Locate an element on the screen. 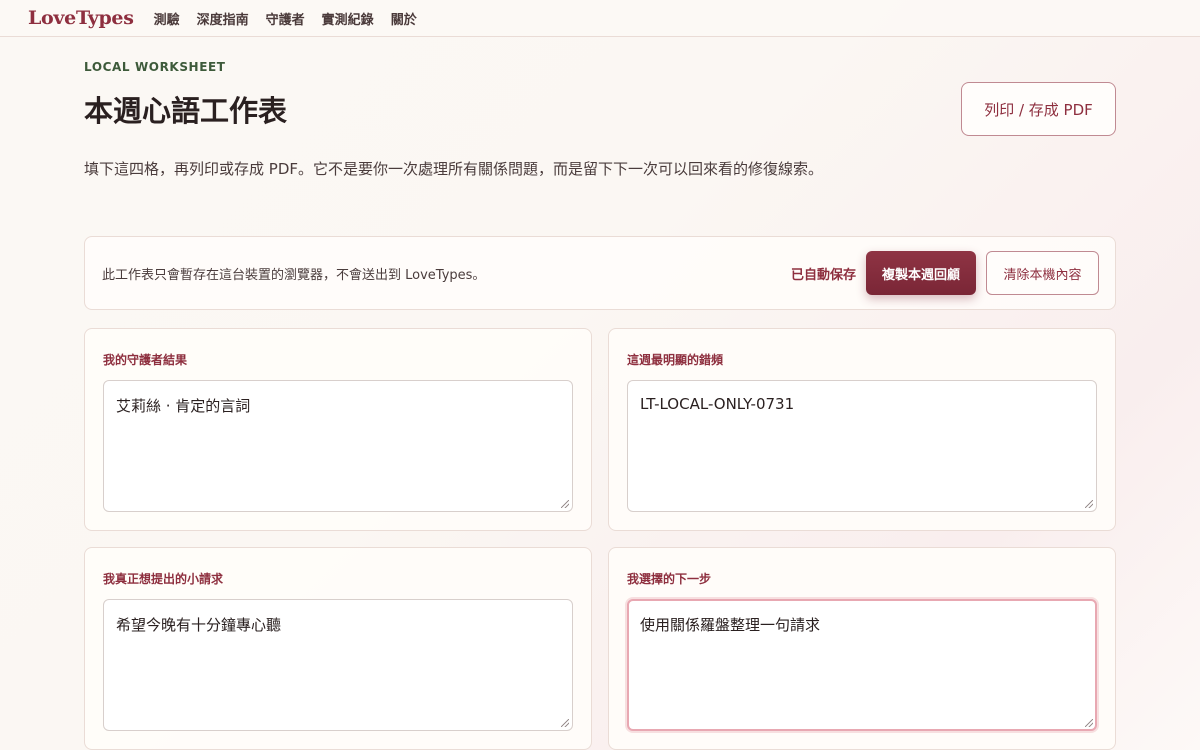 This screenshot has width=1200, height=750. card-label: 我真正想提出的小請求 is located at coordinates (163, 579).